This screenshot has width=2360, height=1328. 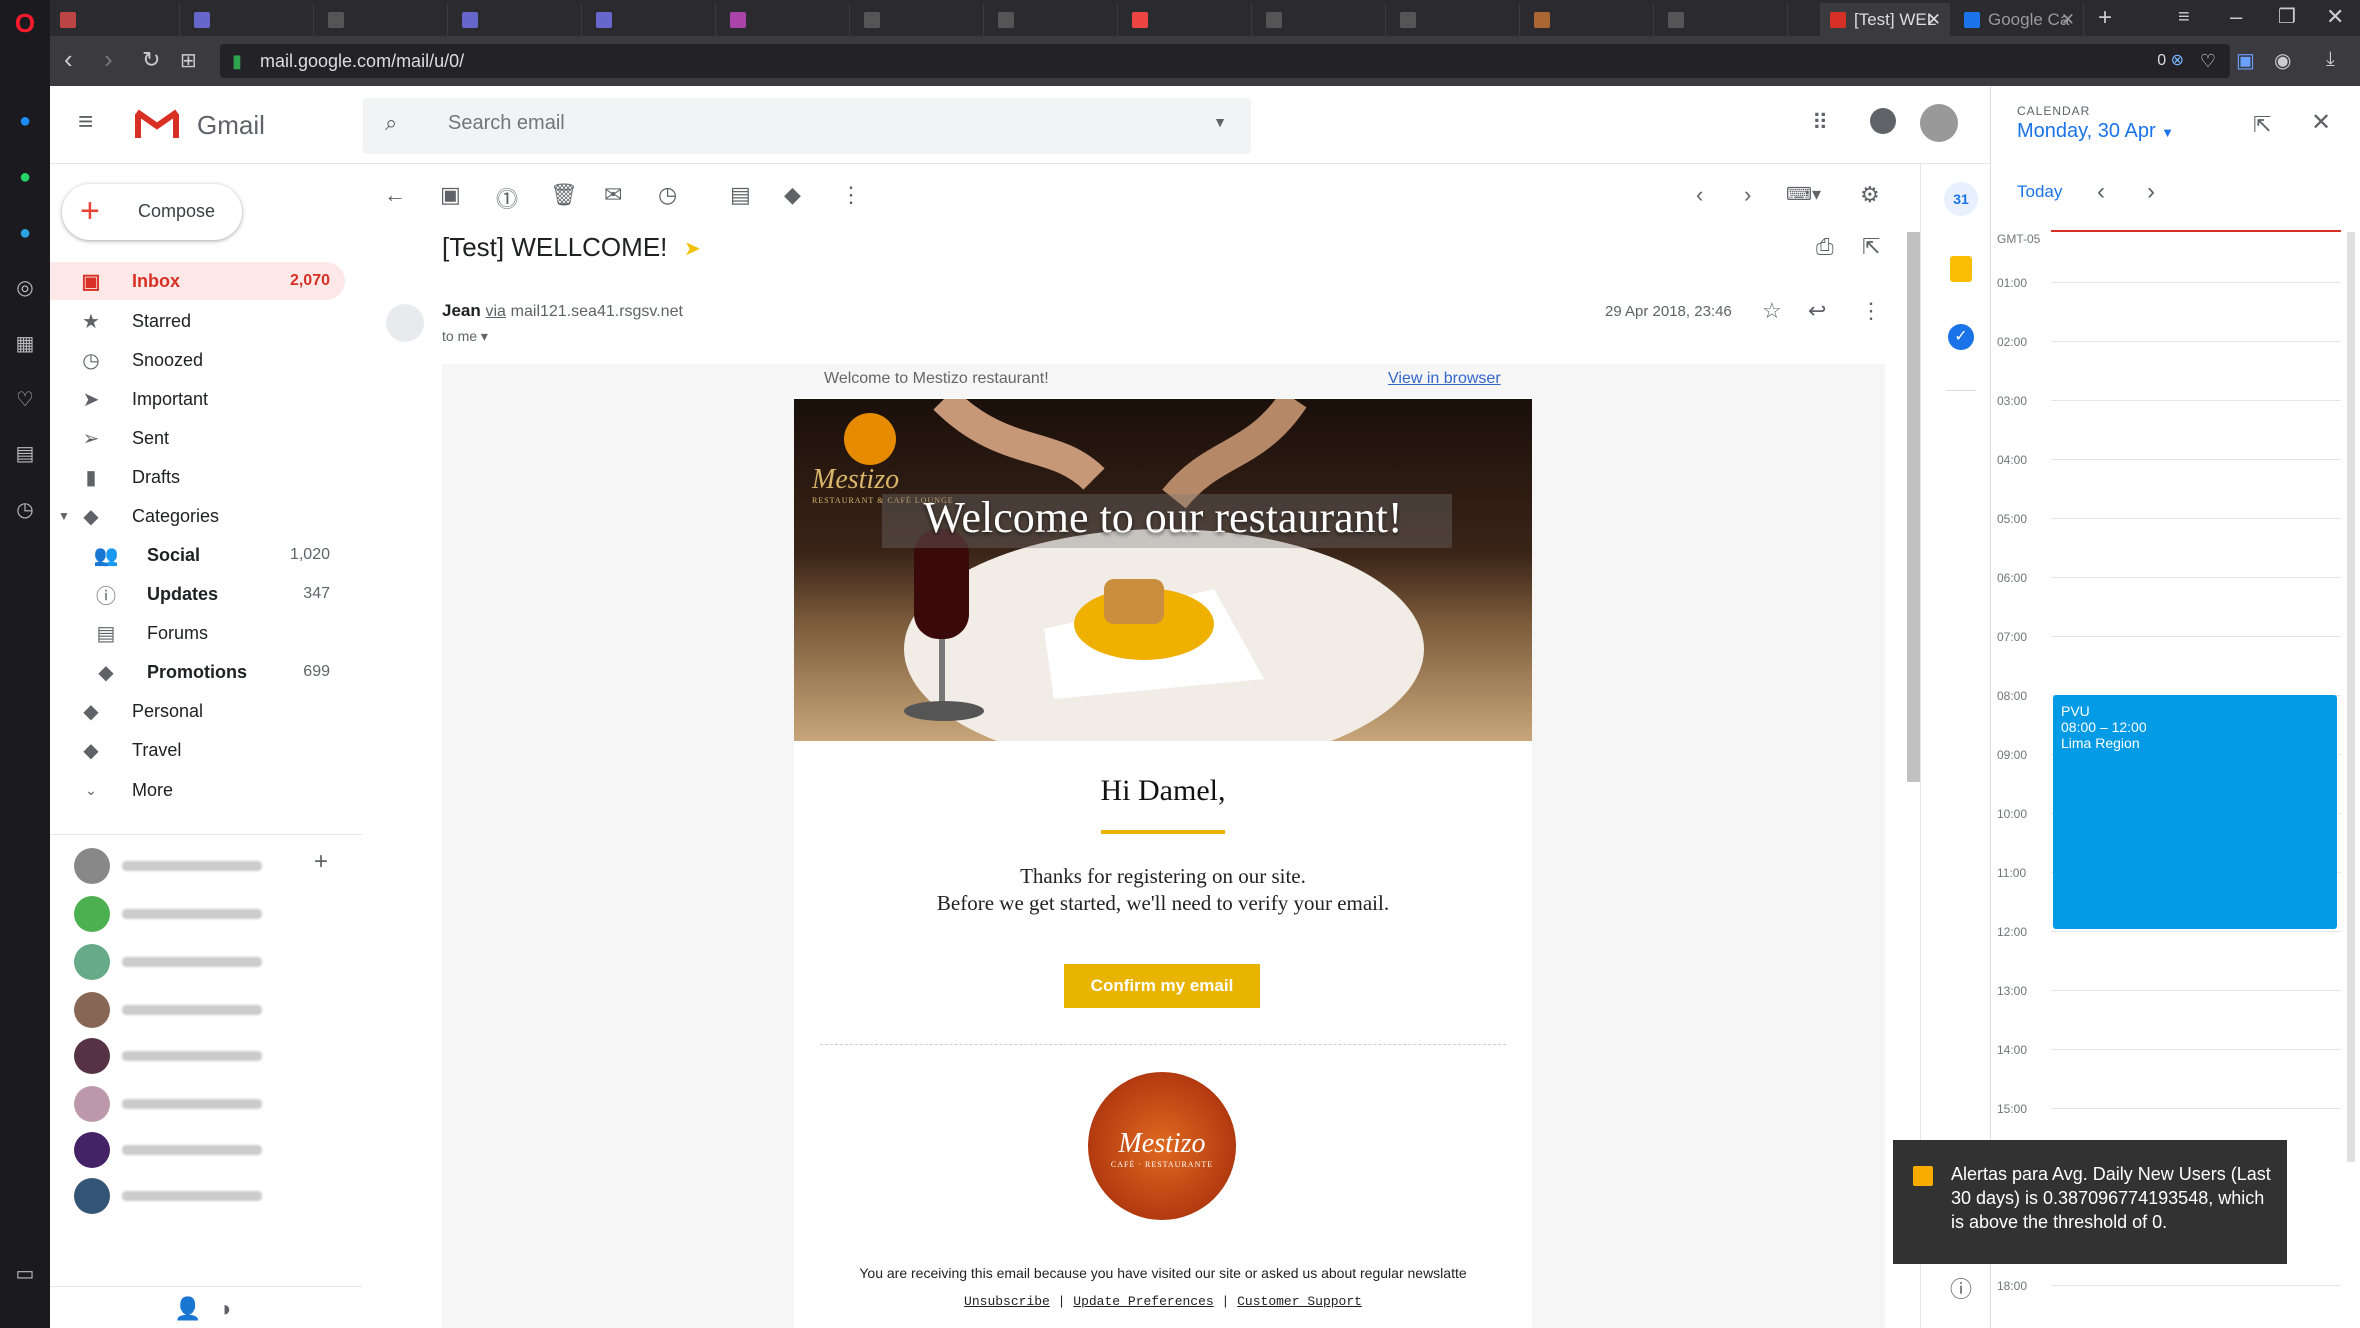 What do you see at coordinates (1870, 195) in the screenshot?
I see `settings-gear-icon: ⚙` at bounding box center [1870, 195].